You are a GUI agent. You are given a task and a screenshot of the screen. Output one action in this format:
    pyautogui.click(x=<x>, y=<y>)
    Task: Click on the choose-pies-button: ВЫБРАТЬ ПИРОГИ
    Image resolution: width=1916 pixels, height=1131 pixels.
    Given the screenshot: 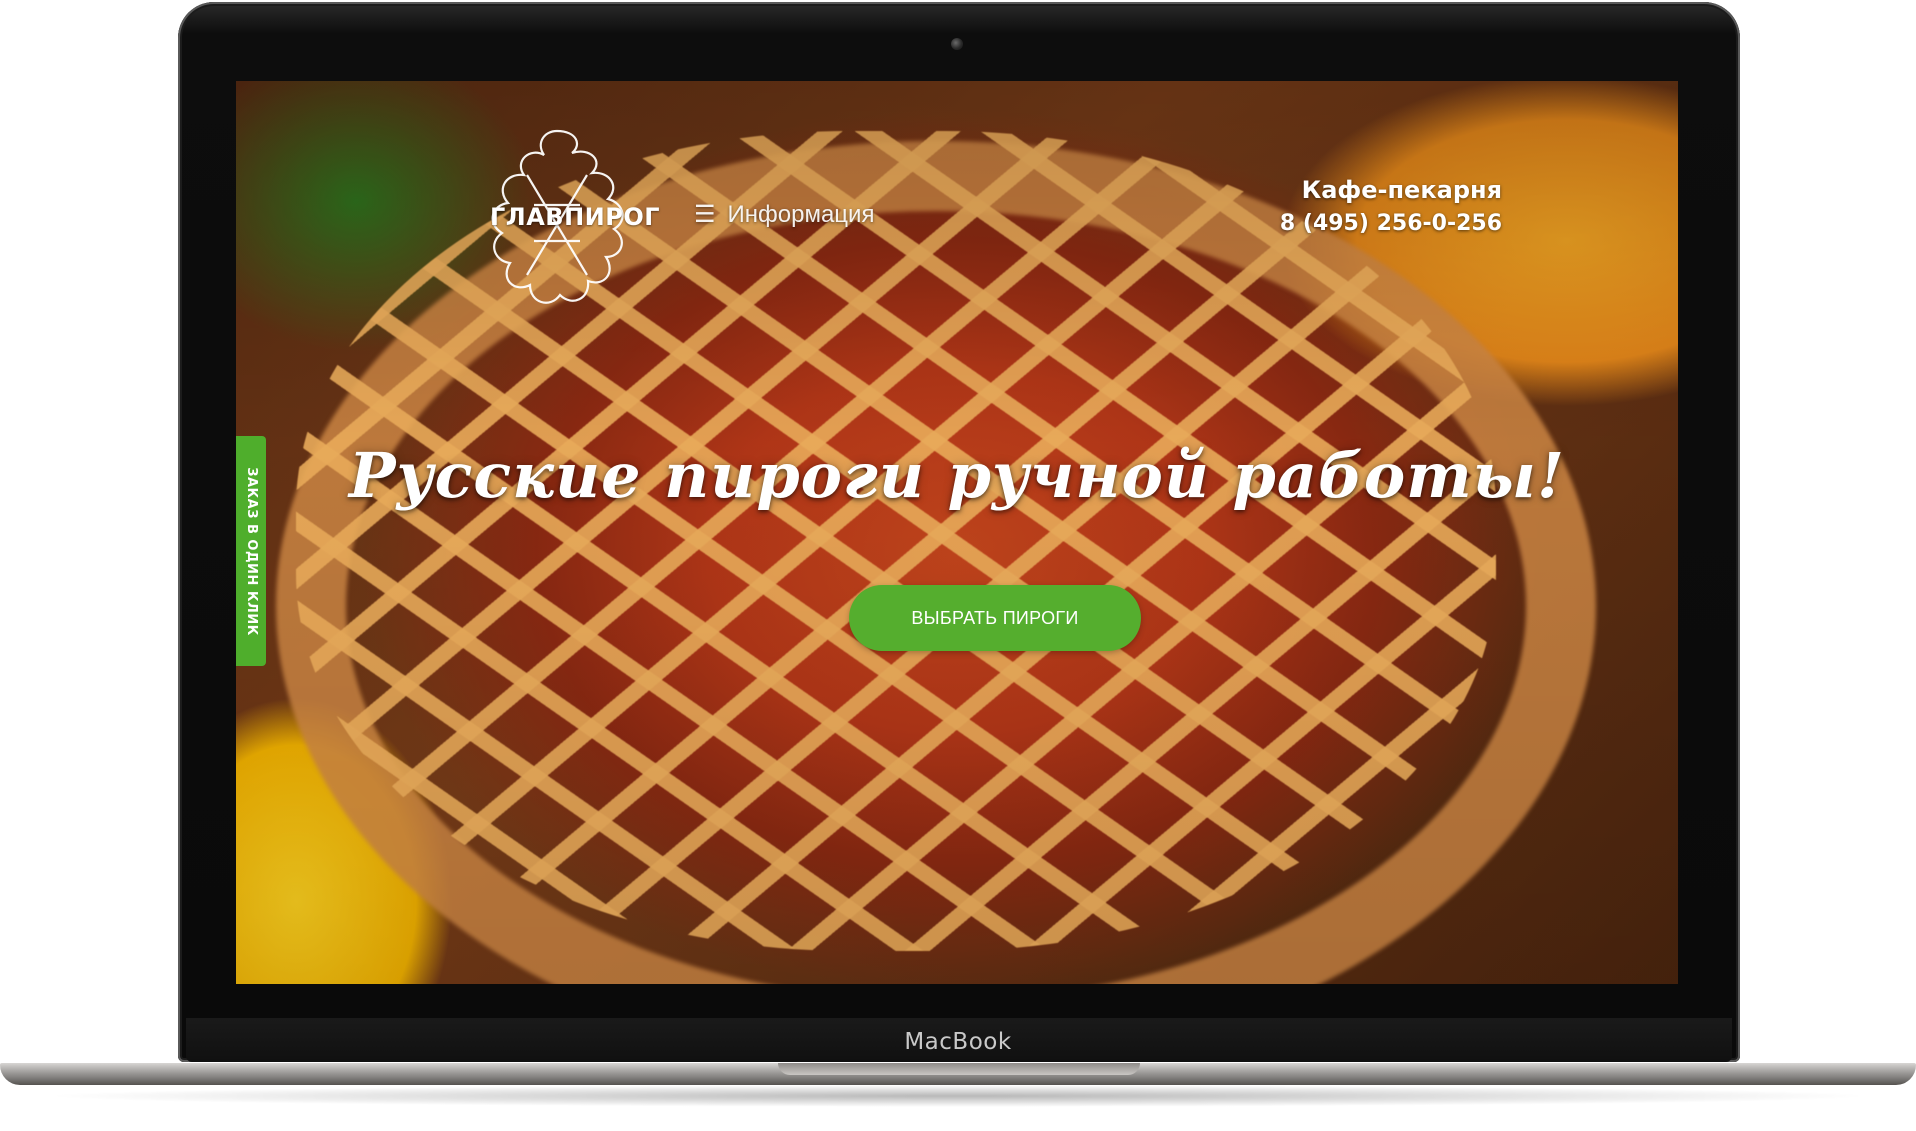 What is the action you would take?
    pyautogui.click(x=995, y=618)
    